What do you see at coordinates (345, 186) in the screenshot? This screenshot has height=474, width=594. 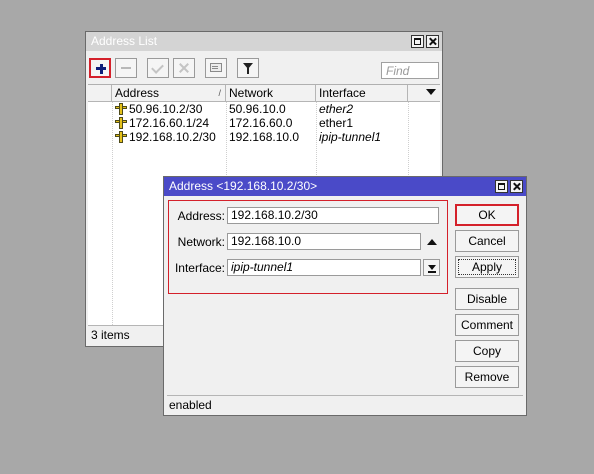 I see `address-dialog-titlebar: Address <192.168.10.2/30>` at bounding box center [345, 186].